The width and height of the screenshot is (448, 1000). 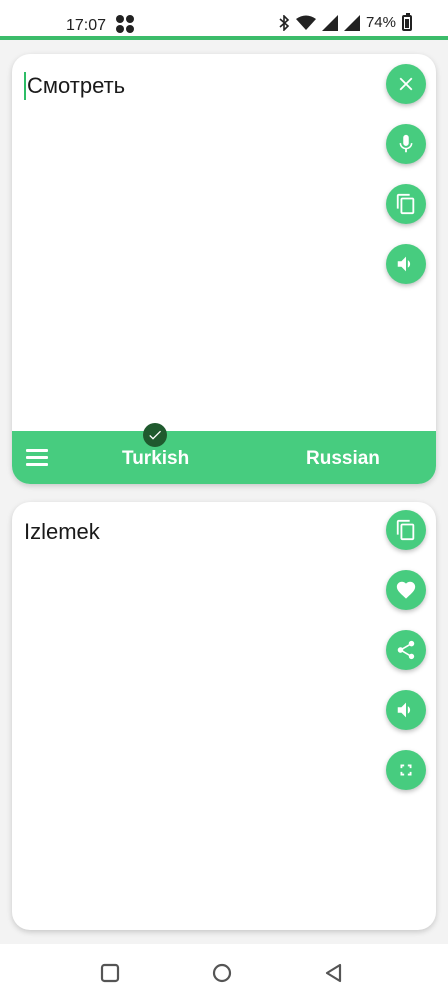 I want to click on translation-text: Izlemek, so click(x=62, y=531).